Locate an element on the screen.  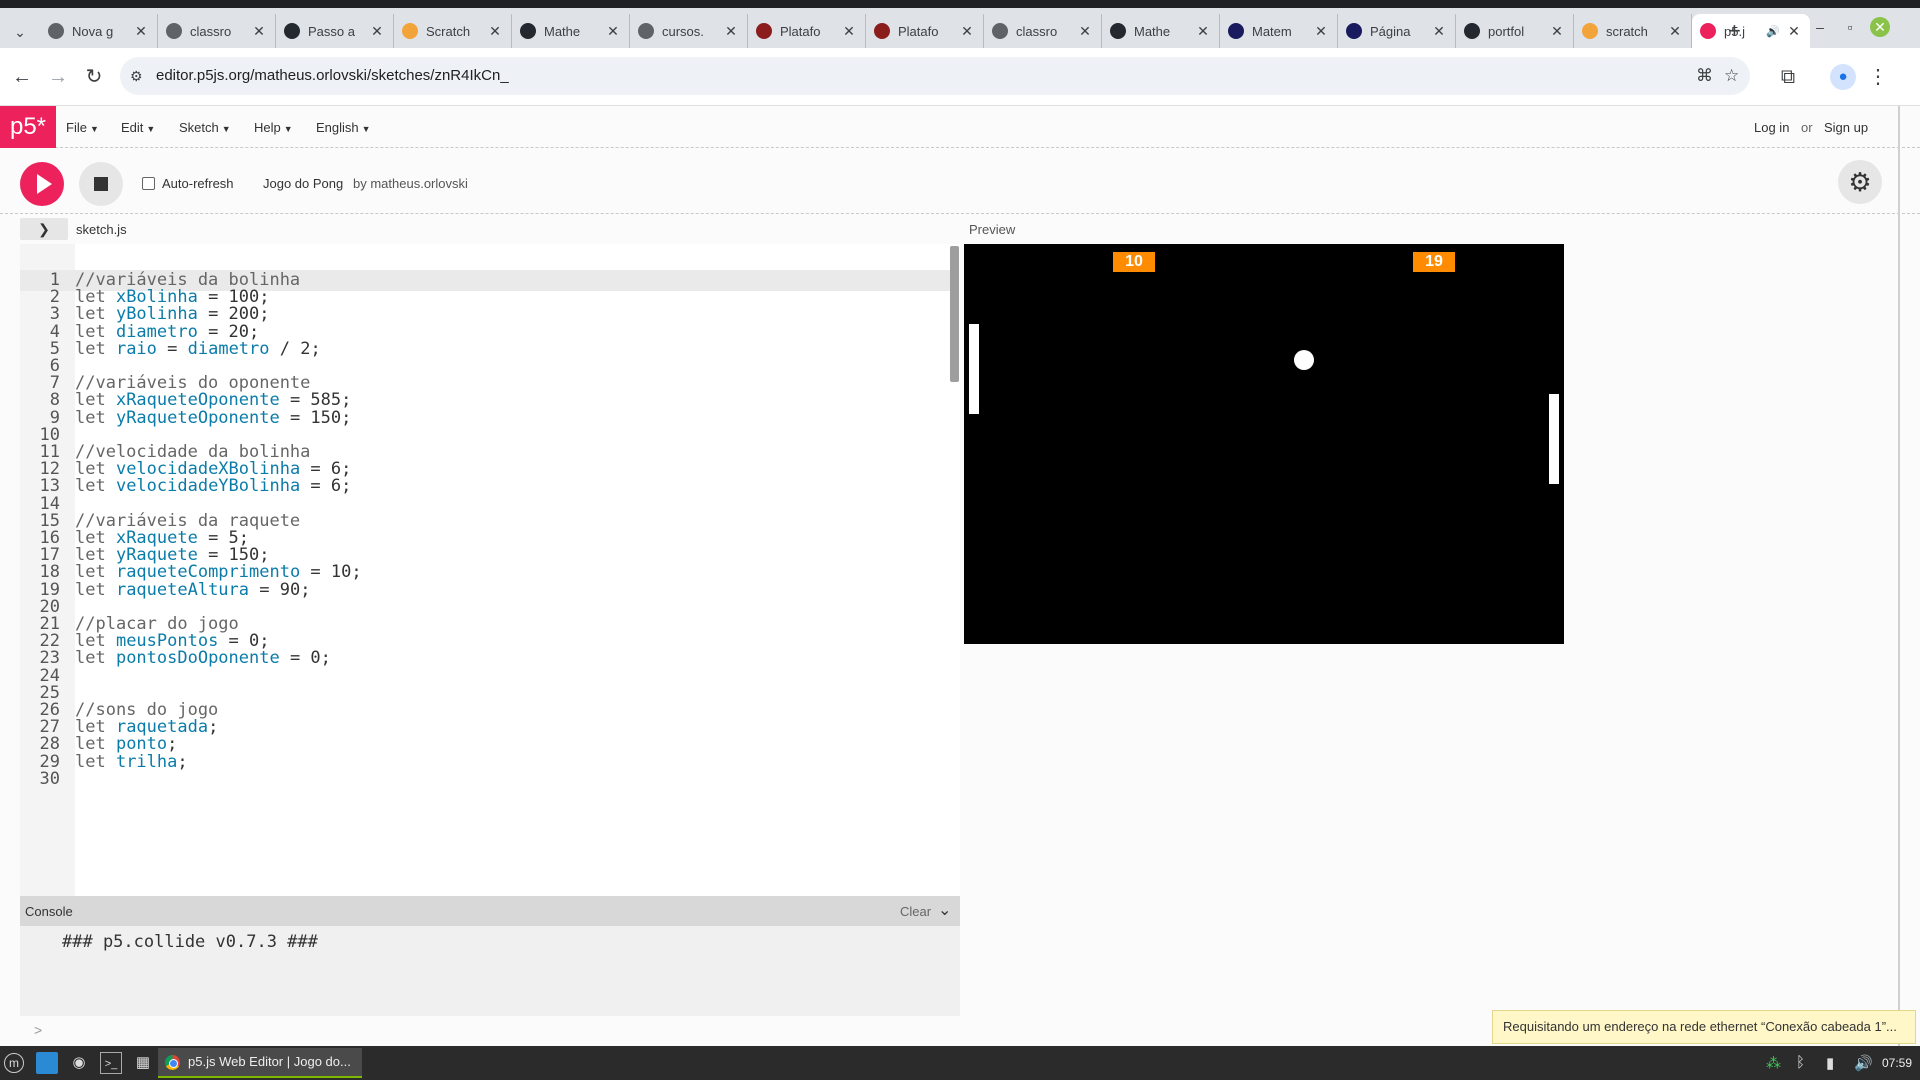
forward-icon: → is located at coordinates (58, 77).